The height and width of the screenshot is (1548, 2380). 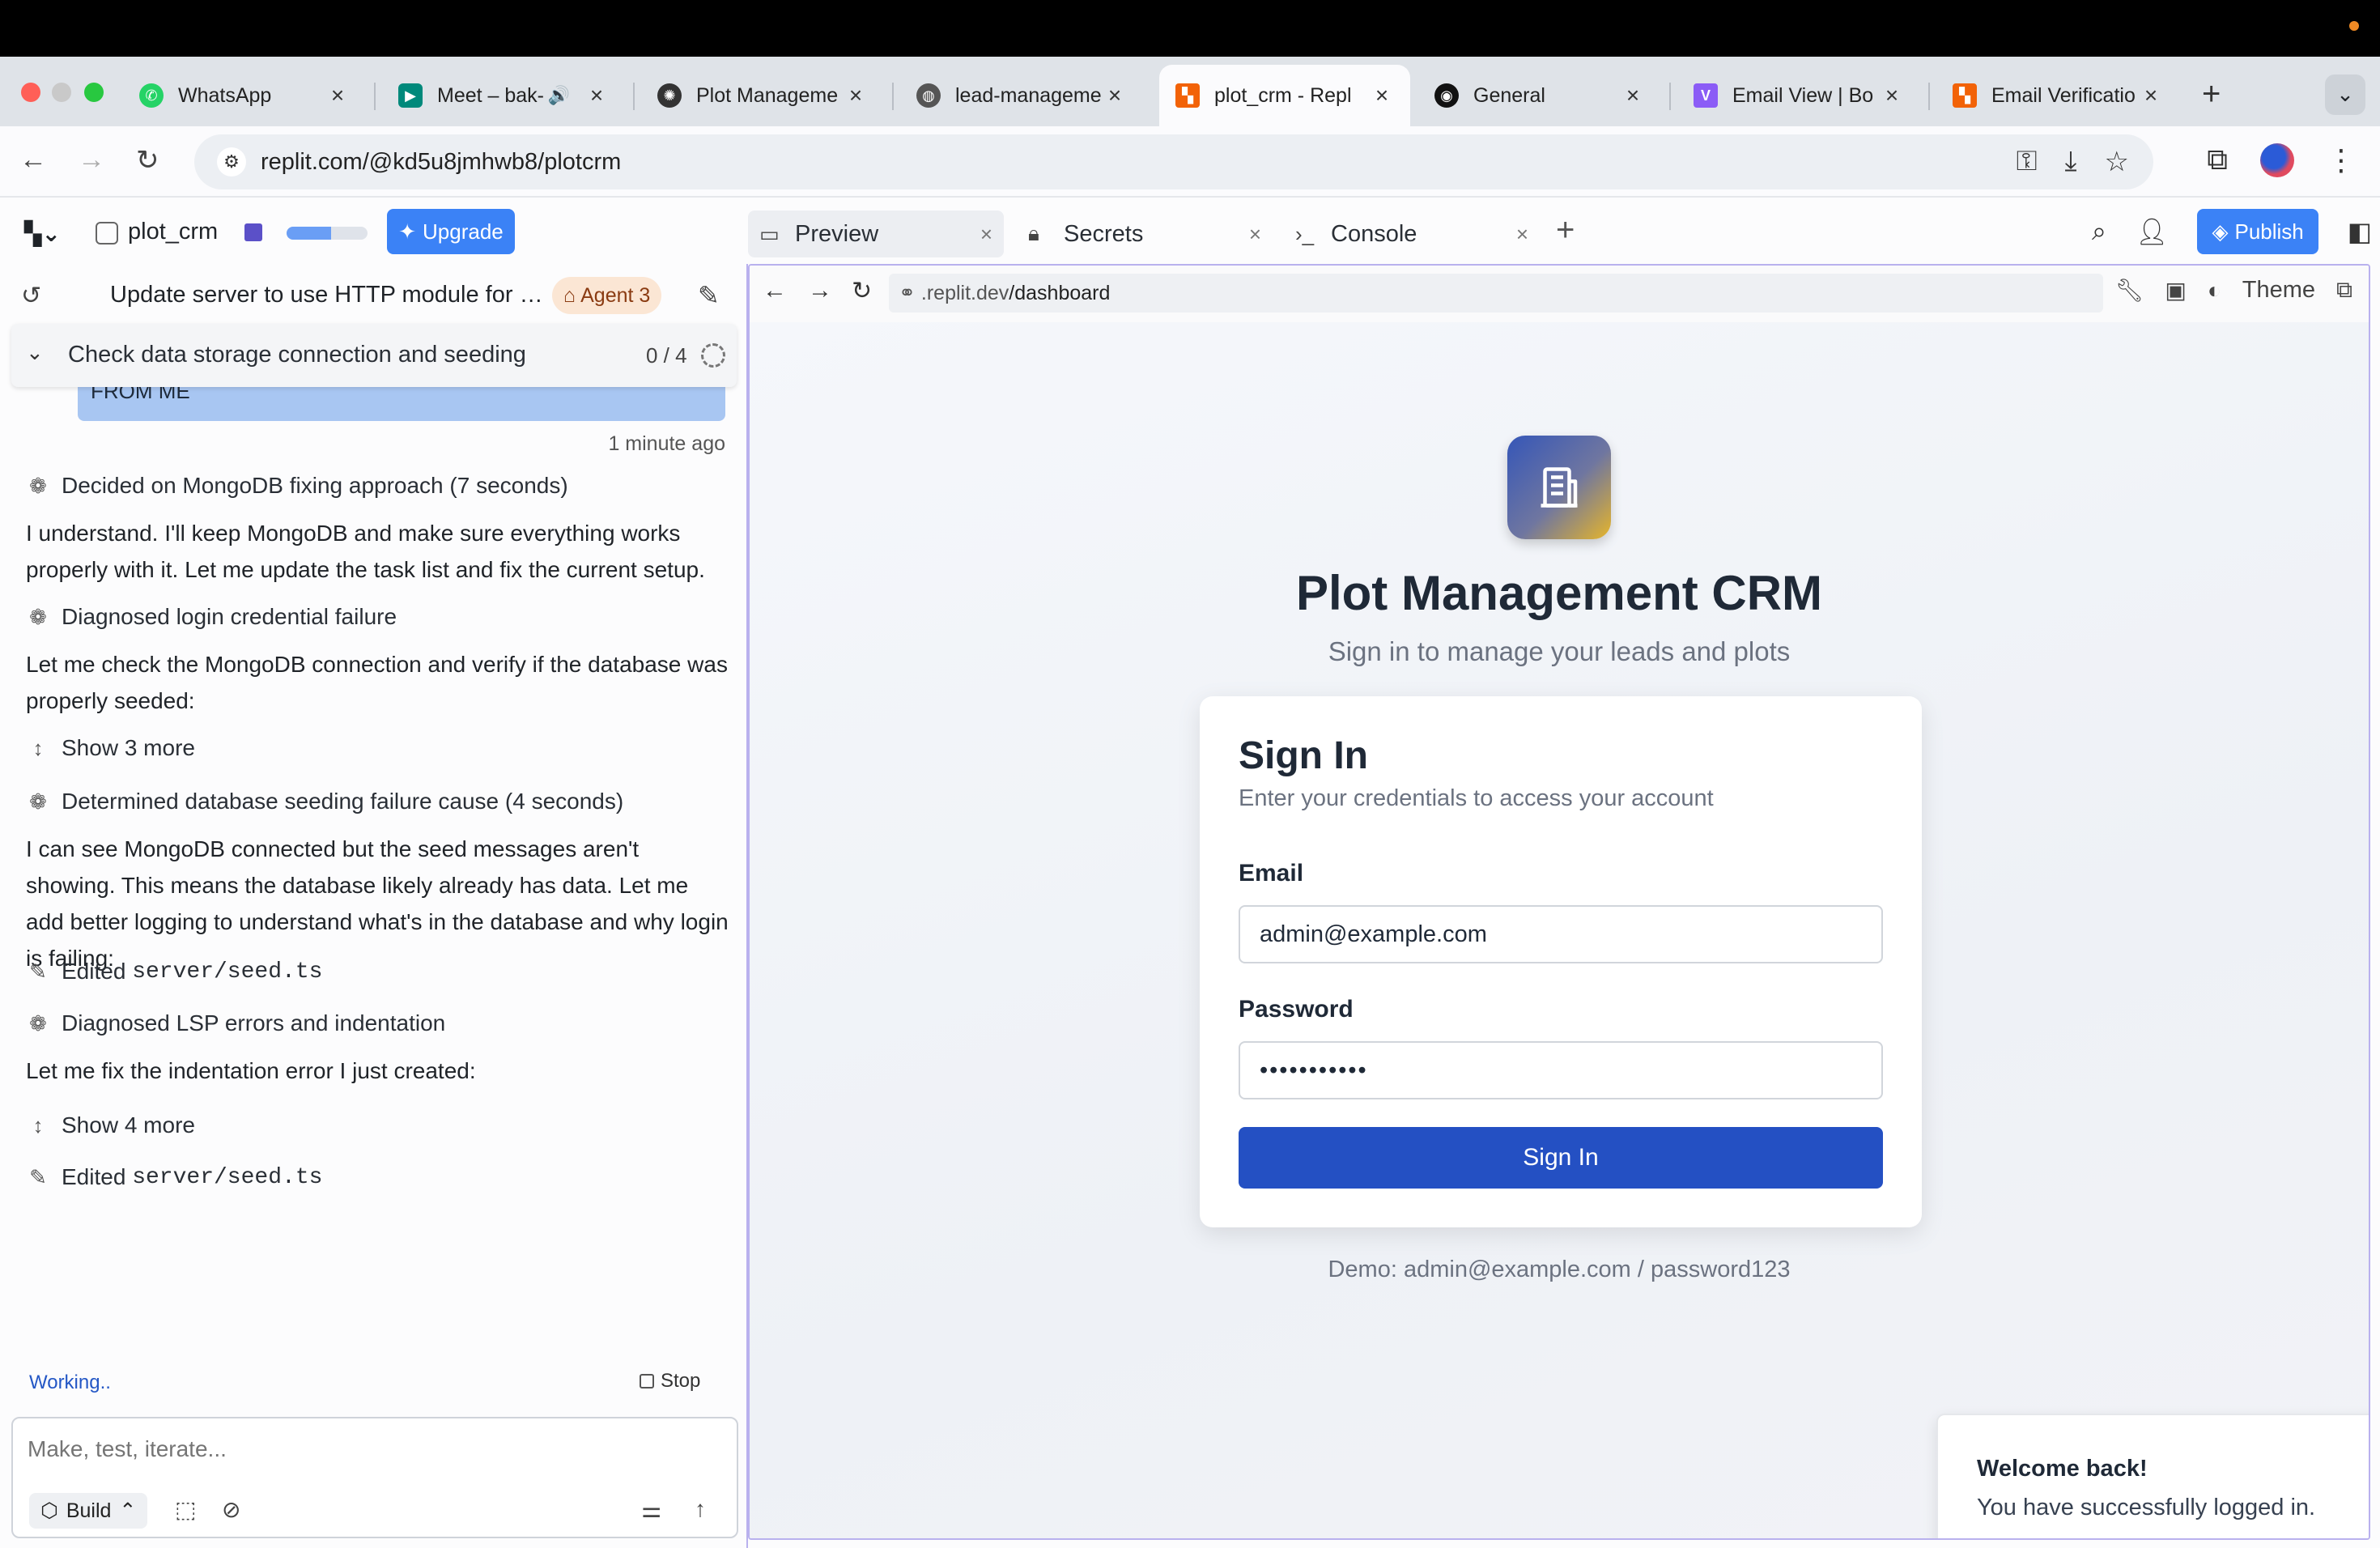 What do you see at coordinates (42, 234) in the screenshot?
I see `replit-menu-icon: ▚⌄` at bounding box center [42, 234].